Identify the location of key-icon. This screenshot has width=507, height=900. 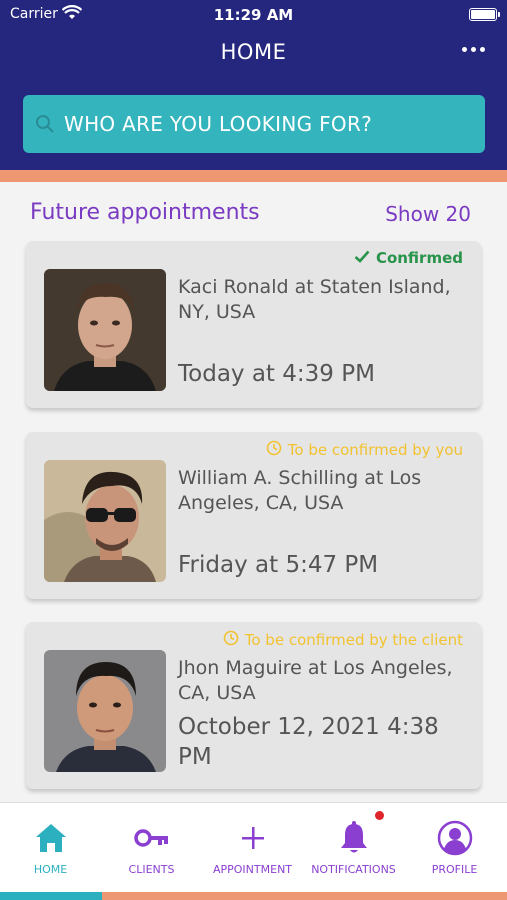
(151, 838).